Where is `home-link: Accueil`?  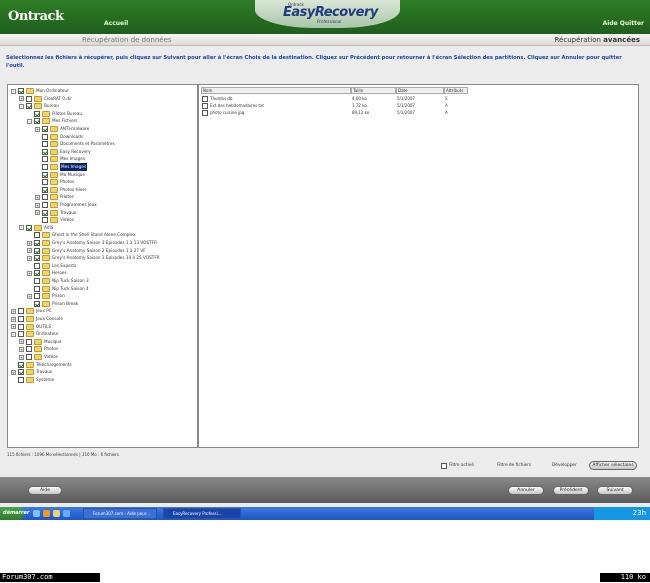 home-link: Accueil is located at coordinates (116, 23).